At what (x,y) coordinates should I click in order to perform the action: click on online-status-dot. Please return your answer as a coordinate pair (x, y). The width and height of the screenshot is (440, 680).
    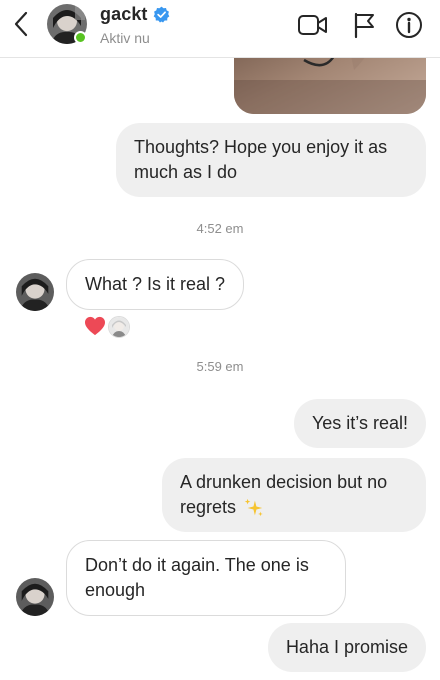
    Looking at the image, I should click on (80, 37).